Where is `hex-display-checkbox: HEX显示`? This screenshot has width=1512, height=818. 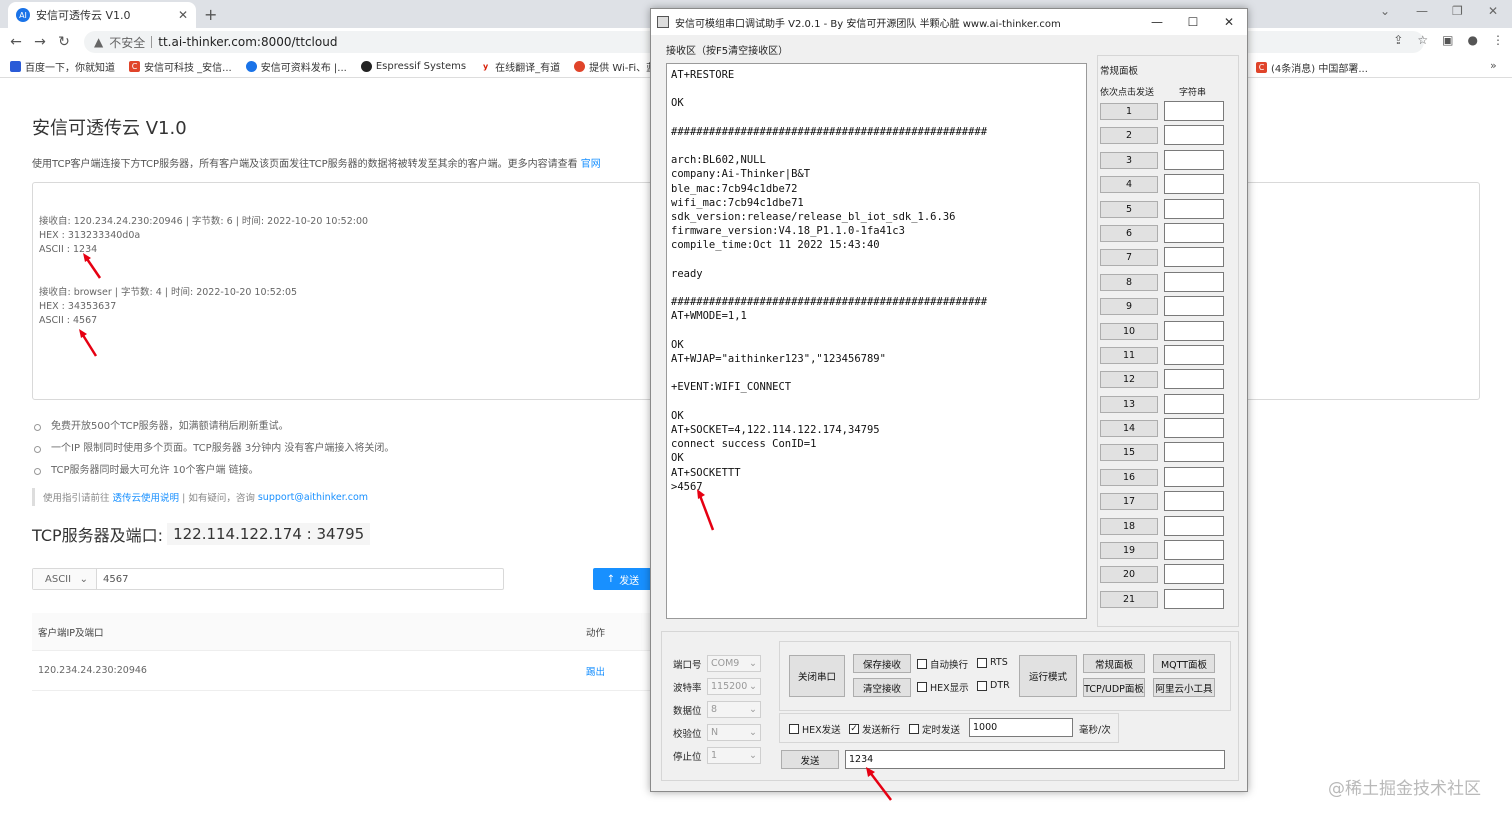 hex-display-checkbox: HEX显示 is located at coordinates (943, 687).